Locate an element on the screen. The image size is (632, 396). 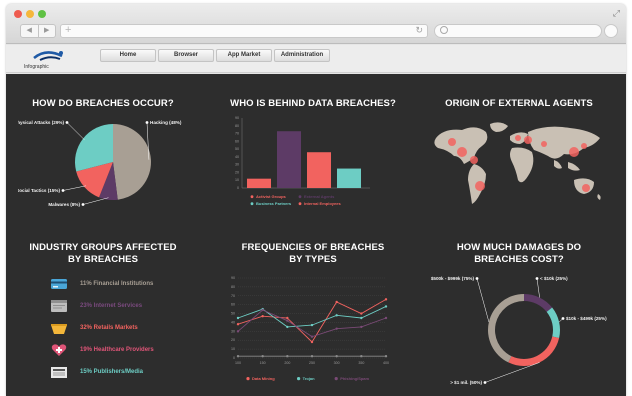
industry-item-internet: 23% Internet Services is located at coordinates (96, 306).